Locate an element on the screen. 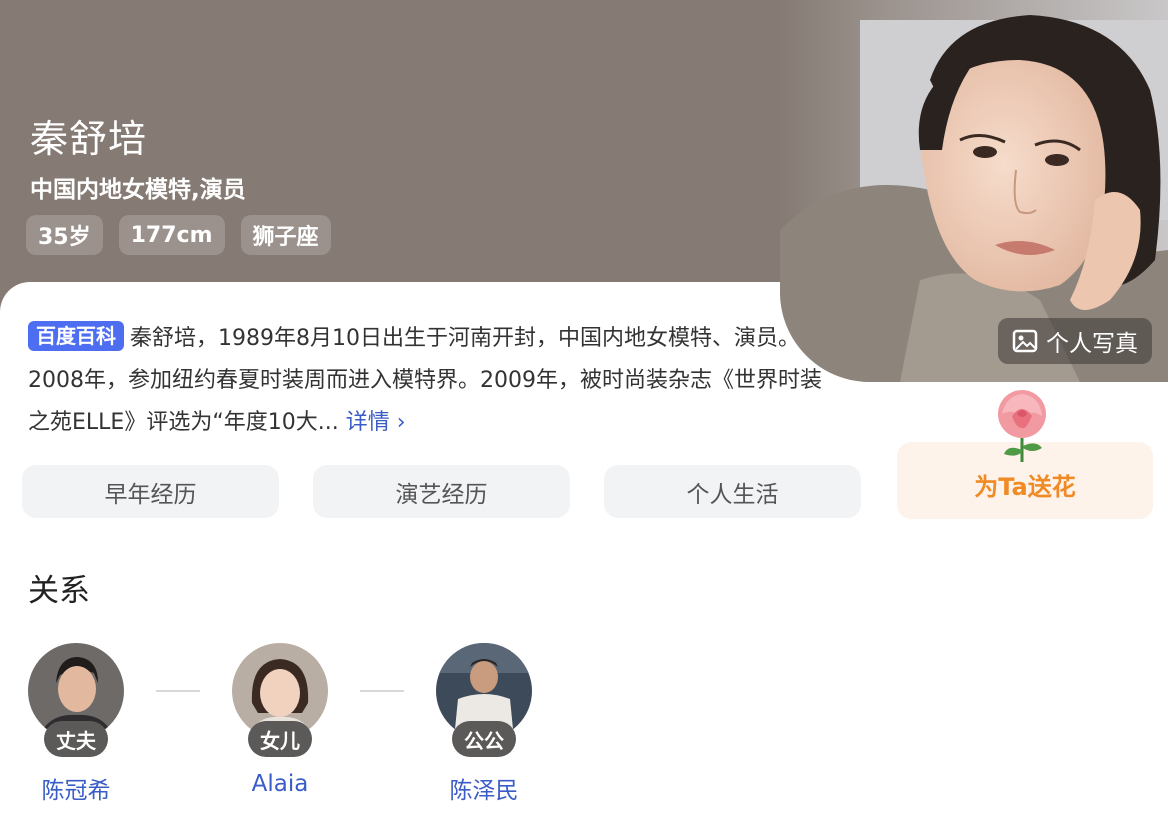 The image size is (1168, 818). tab-career: 演艺经历 is located at coordinates (441, 491).